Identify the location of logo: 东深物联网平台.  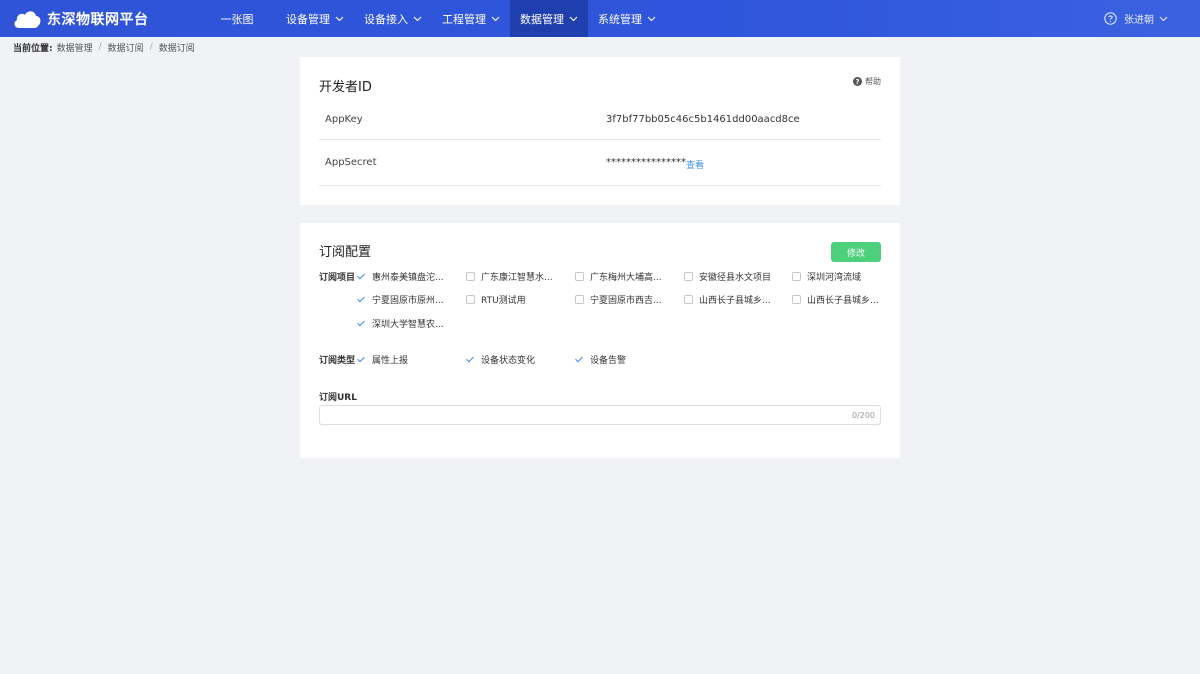
(80, 19).